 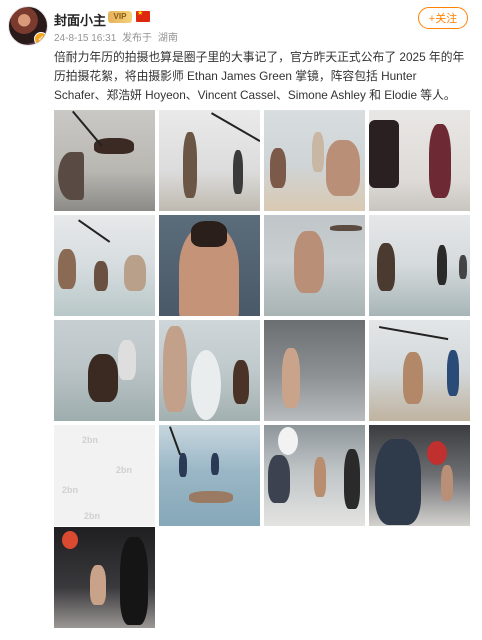 I want to click on follow-button: +关注, so click(x=443, y=18).